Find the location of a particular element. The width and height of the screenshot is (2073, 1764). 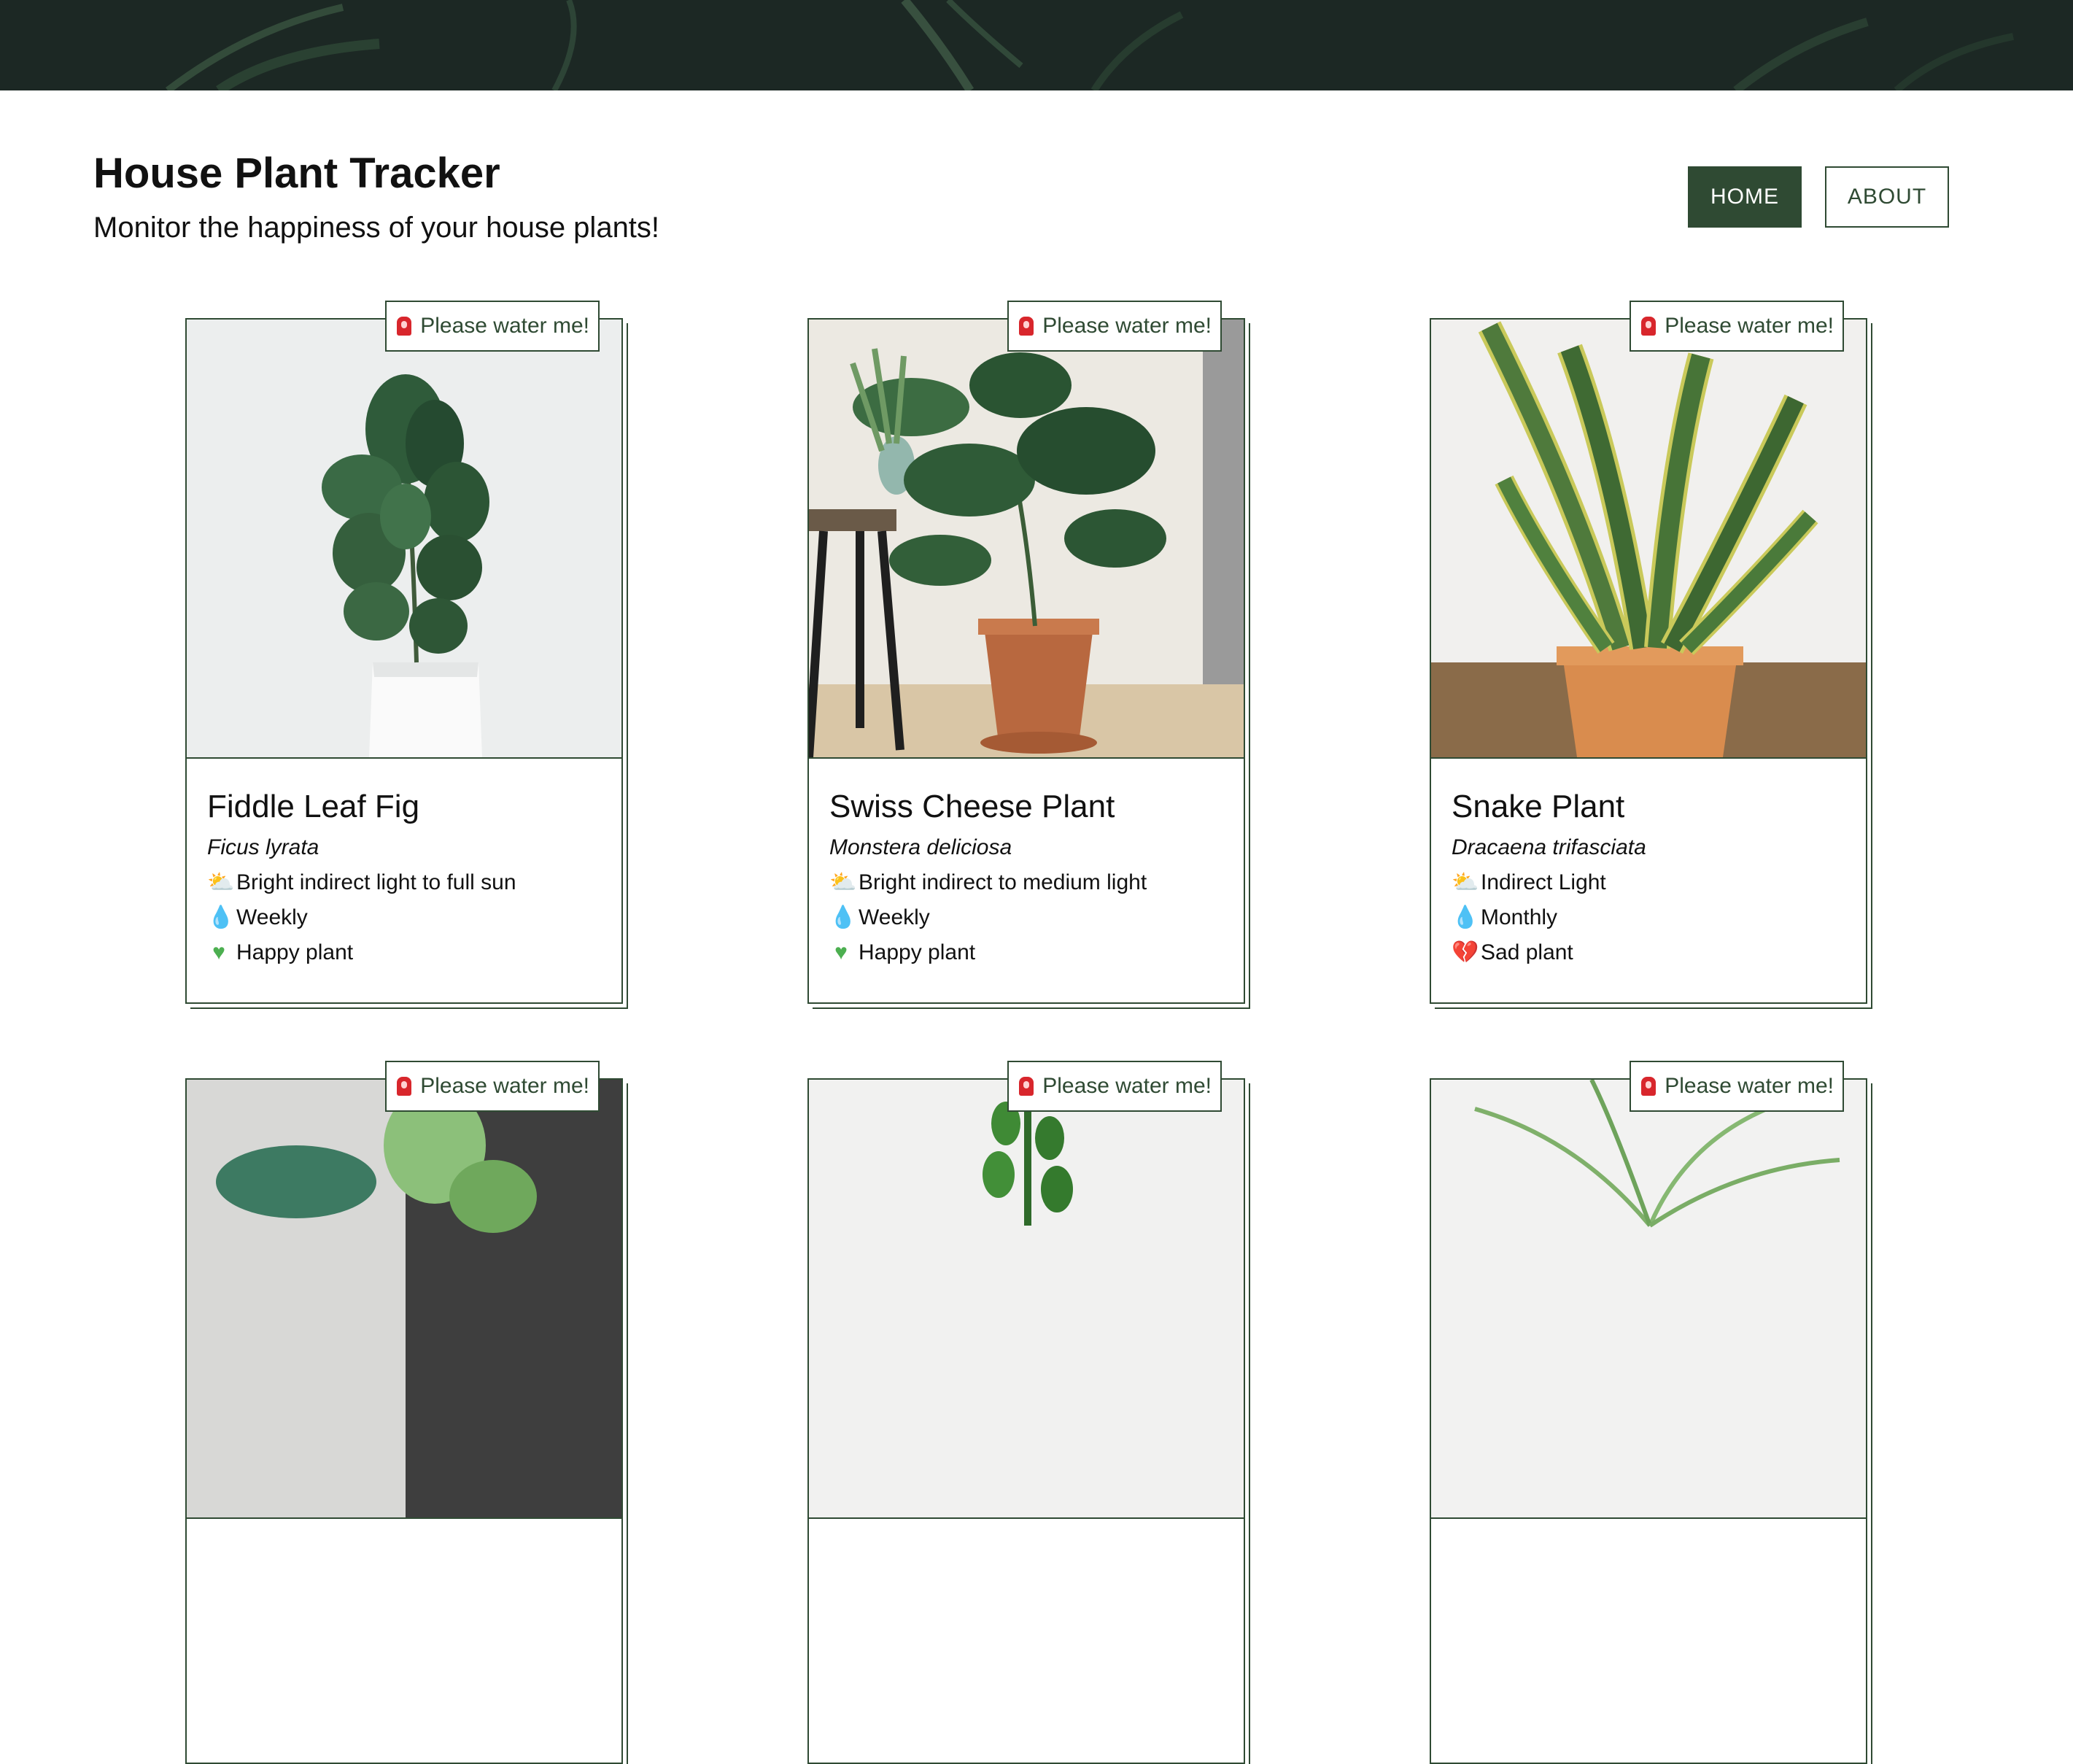

light-label: Bright indirect to medium light is located at coordinates (1003, 882).